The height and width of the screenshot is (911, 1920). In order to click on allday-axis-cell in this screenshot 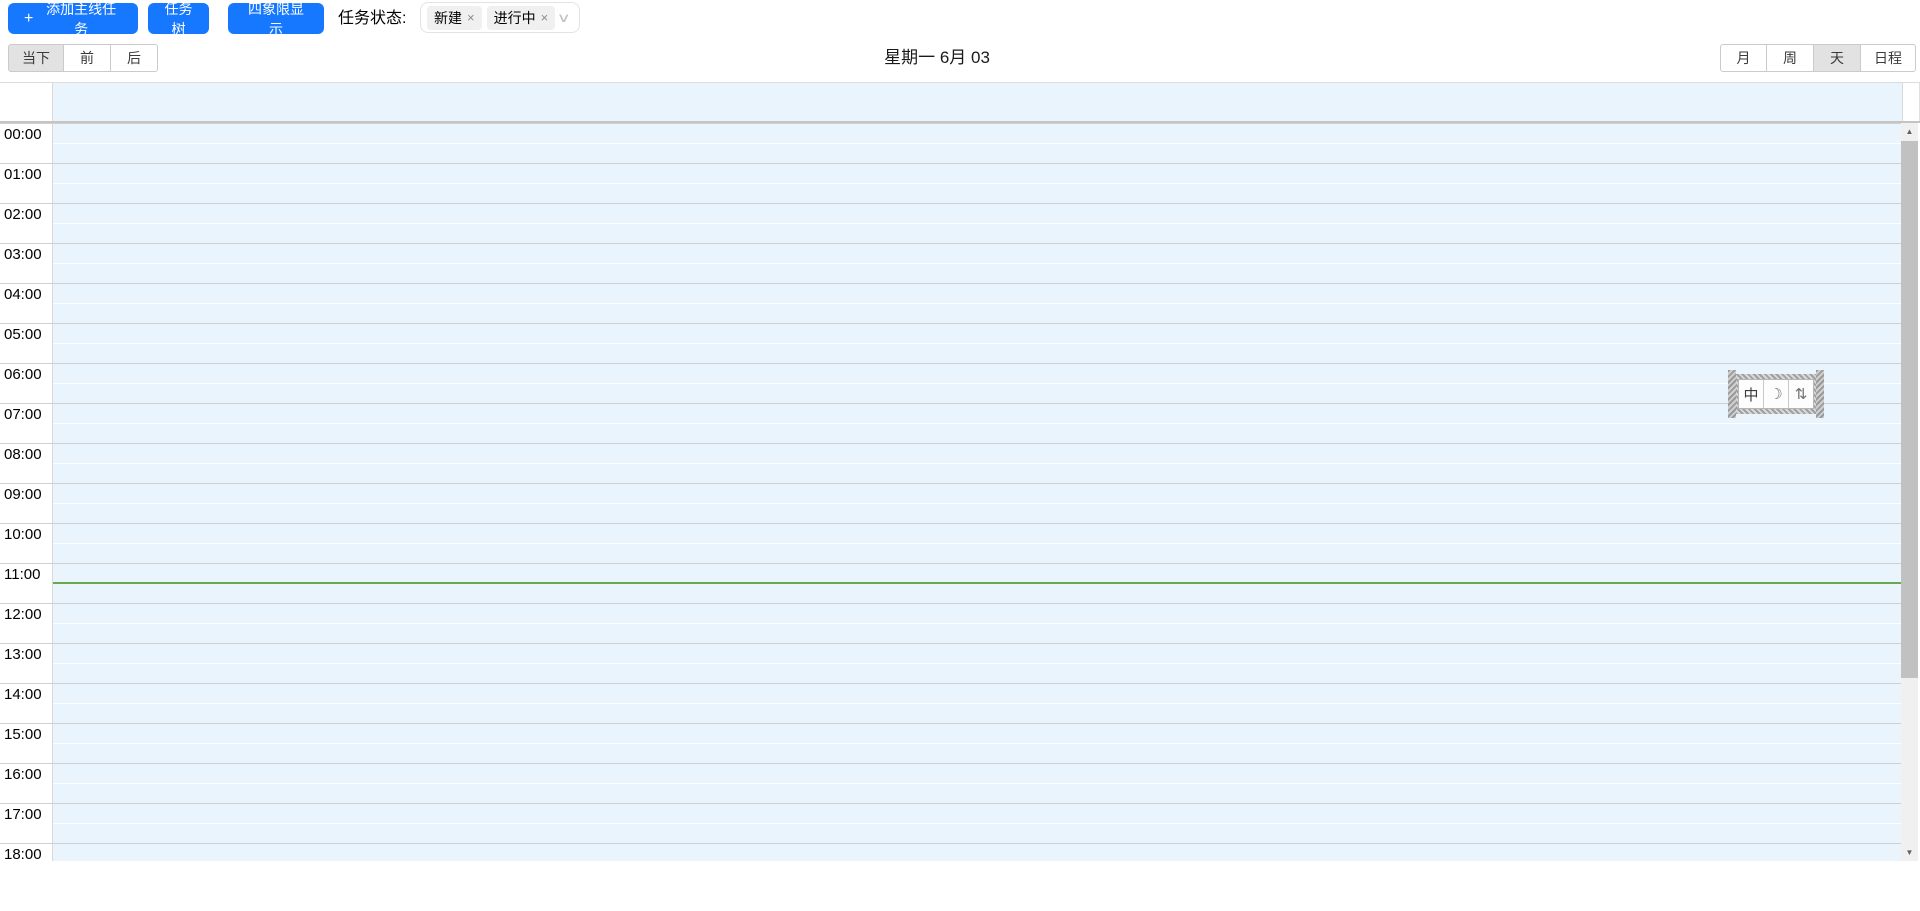, I will do `click(26, 102)`.